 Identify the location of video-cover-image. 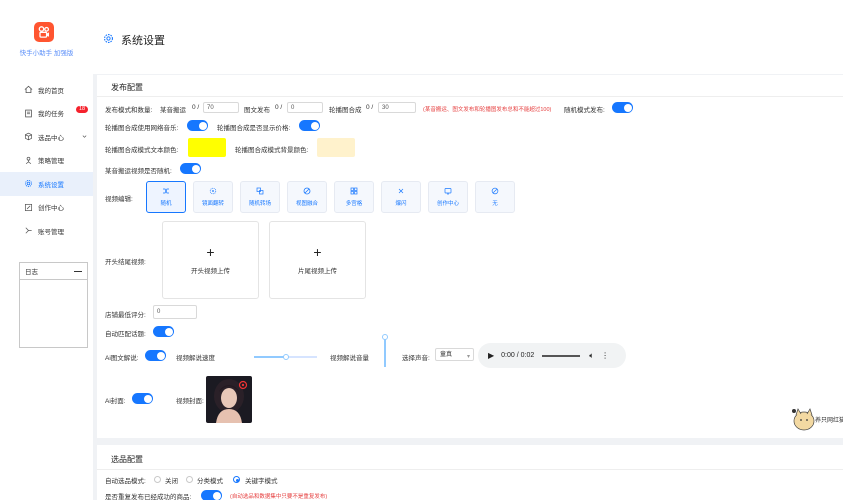
(229, 399).